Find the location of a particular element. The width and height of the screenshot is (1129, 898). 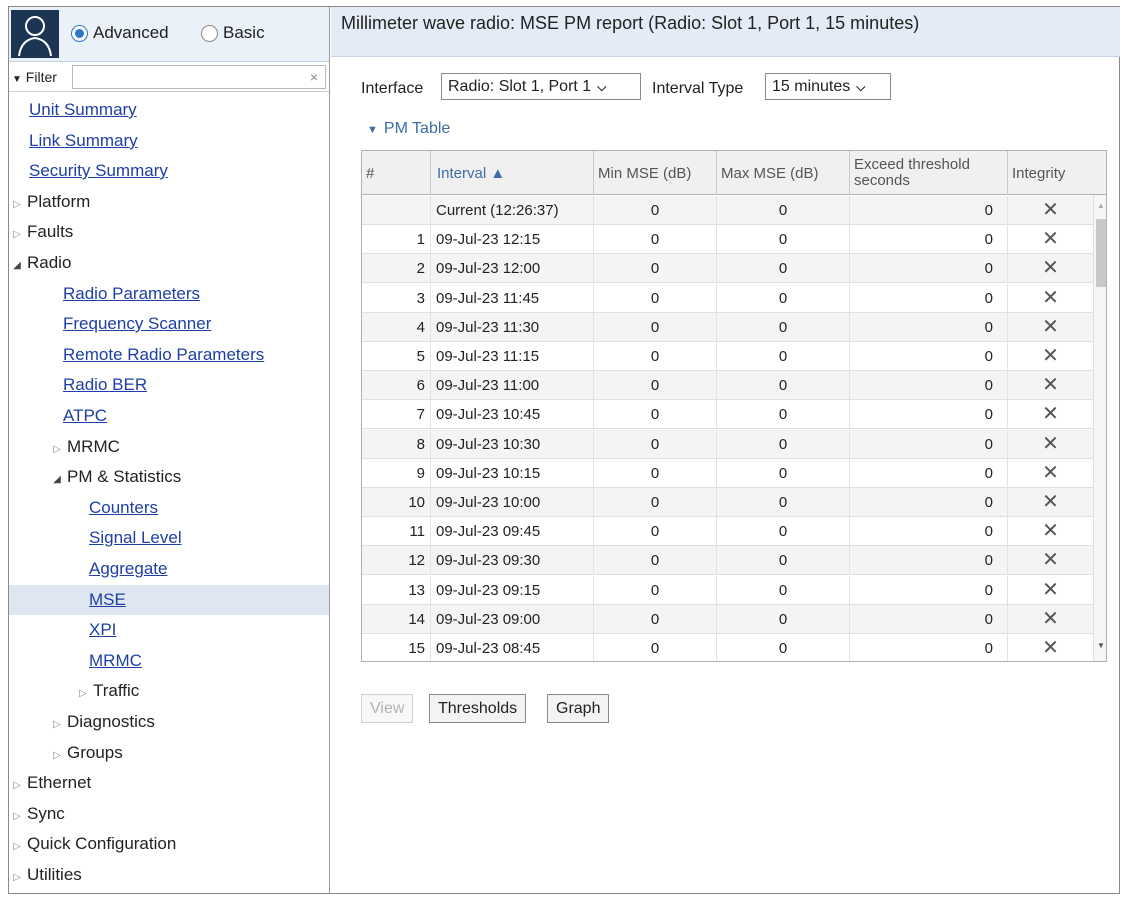

table-row: 4 09-Jul-23 11:30 0 0 0 ✕ is located at coordinates (727, 327).